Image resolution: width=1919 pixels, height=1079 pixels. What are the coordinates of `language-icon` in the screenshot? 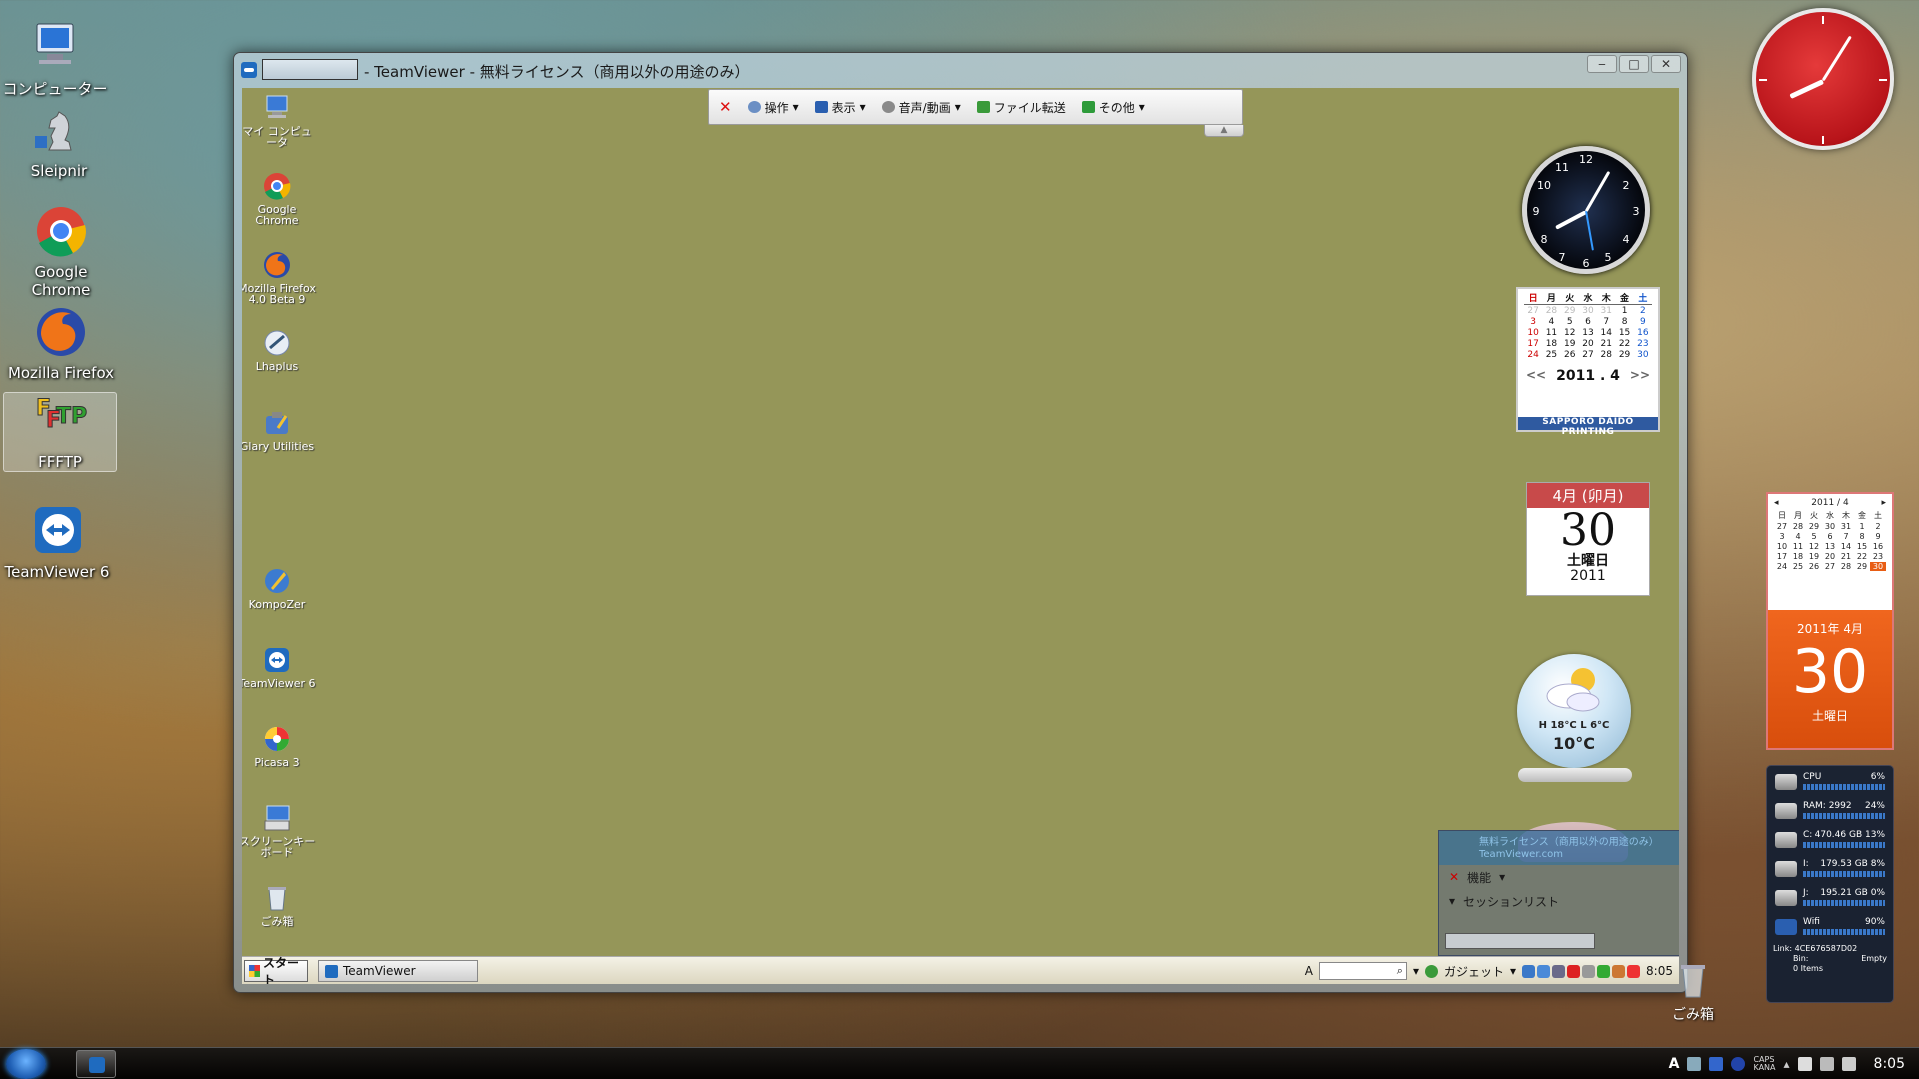 It's located at (1716, 1064).